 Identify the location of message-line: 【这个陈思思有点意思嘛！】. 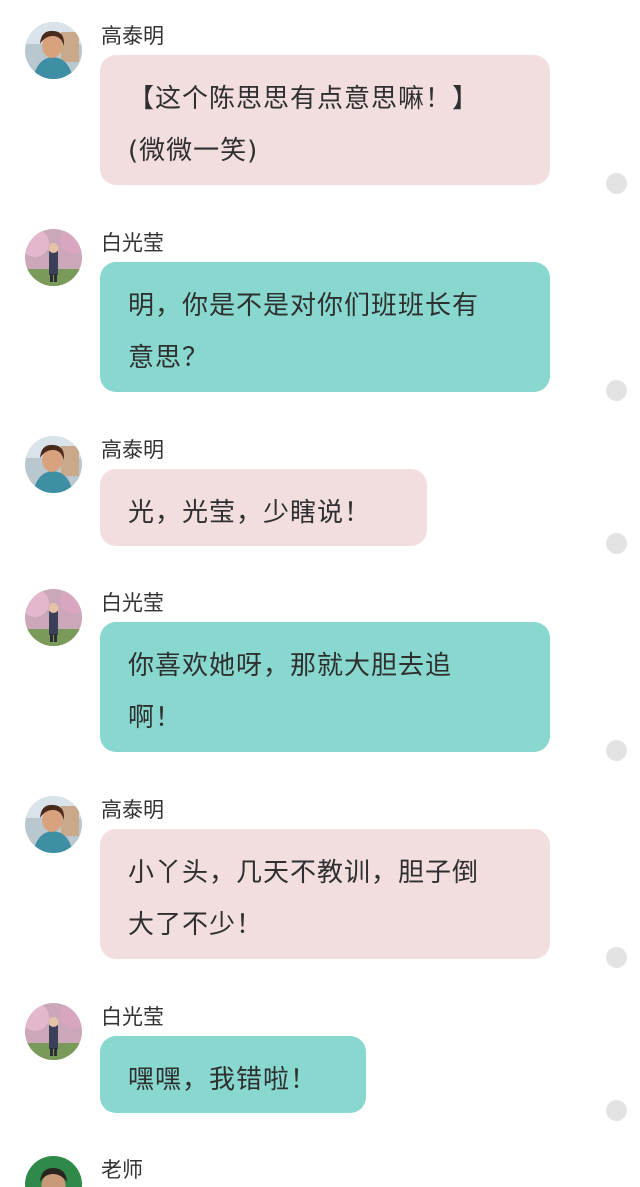
(304, 99).